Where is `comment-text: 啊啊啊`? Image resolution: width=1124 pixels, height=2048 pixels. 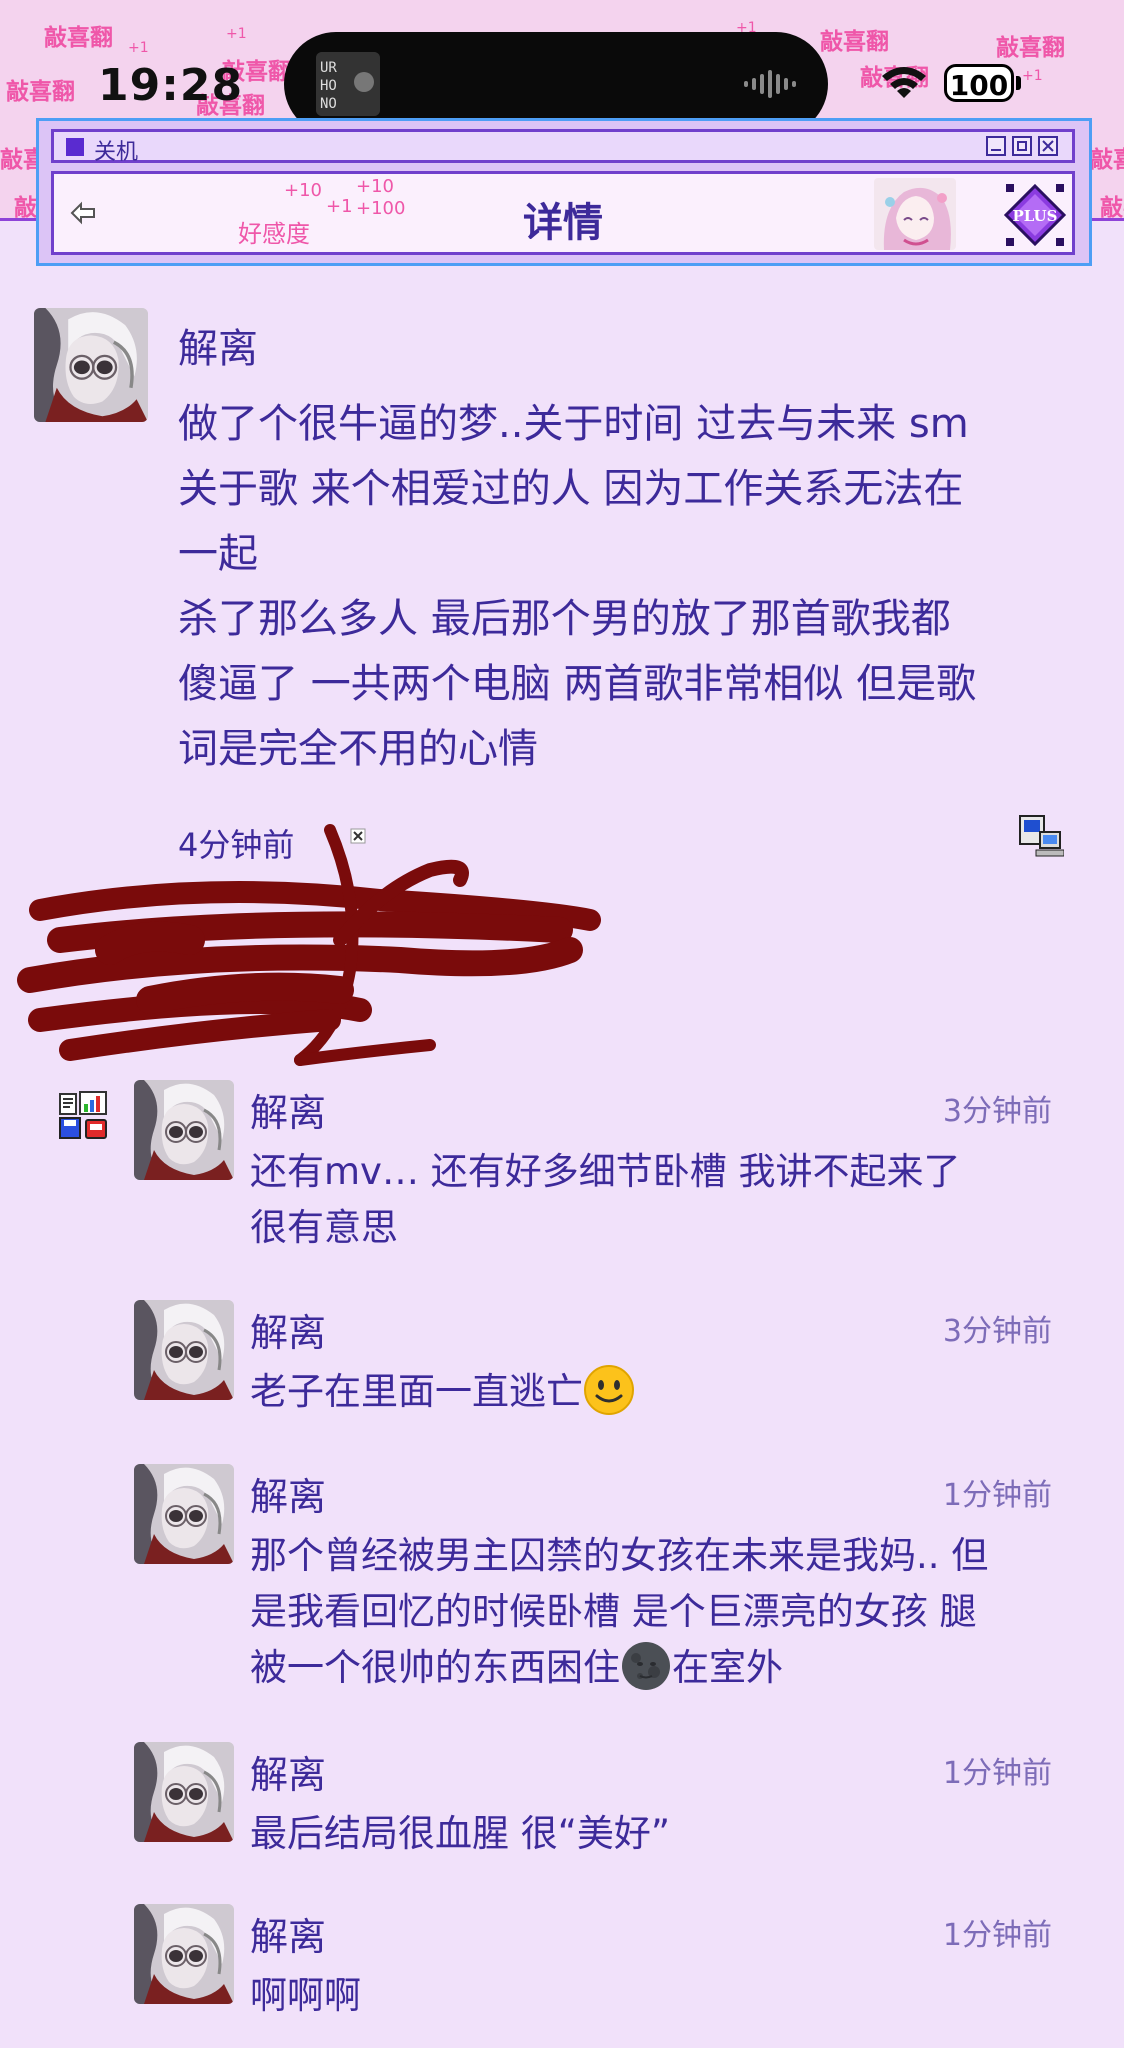 comment-text: 啊啊啊 is located at coordinates (305, 1995).